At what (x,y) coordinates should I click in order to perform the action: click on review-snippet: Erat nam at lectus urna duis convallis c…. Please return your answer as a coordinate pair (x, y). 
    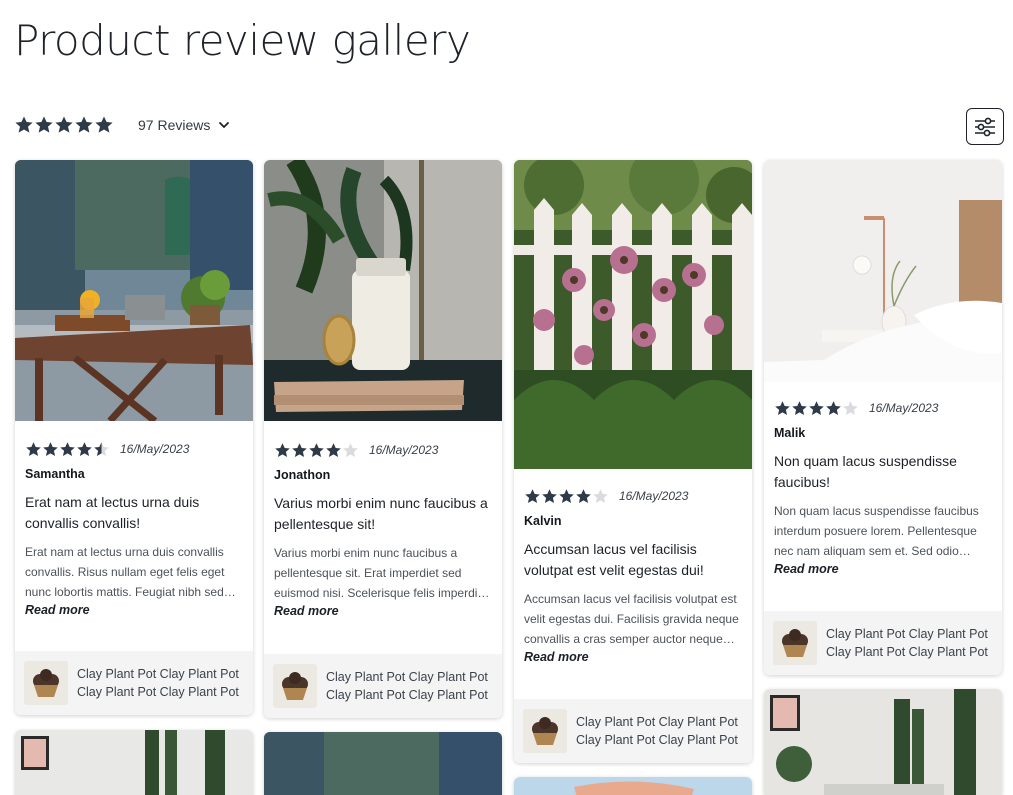
    Looking at the image, I should click on (125, 572).